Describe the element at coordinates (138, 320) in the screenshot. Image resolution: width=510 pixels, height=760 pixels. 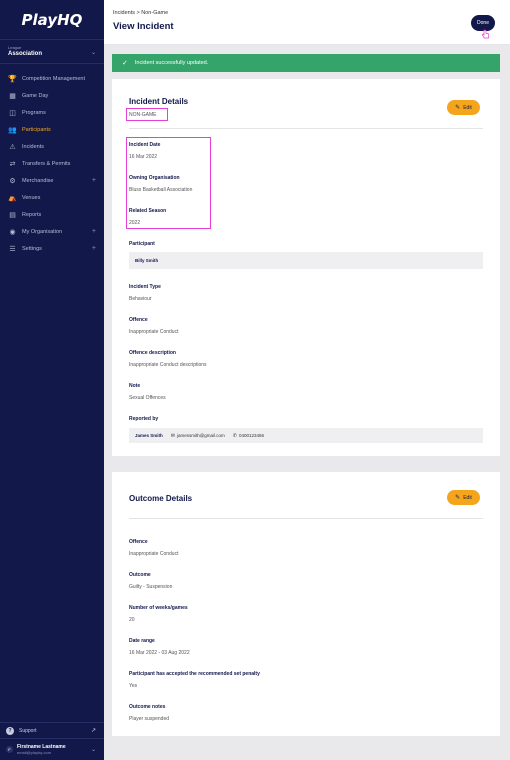
I see `offence-label: Offence` at that location.